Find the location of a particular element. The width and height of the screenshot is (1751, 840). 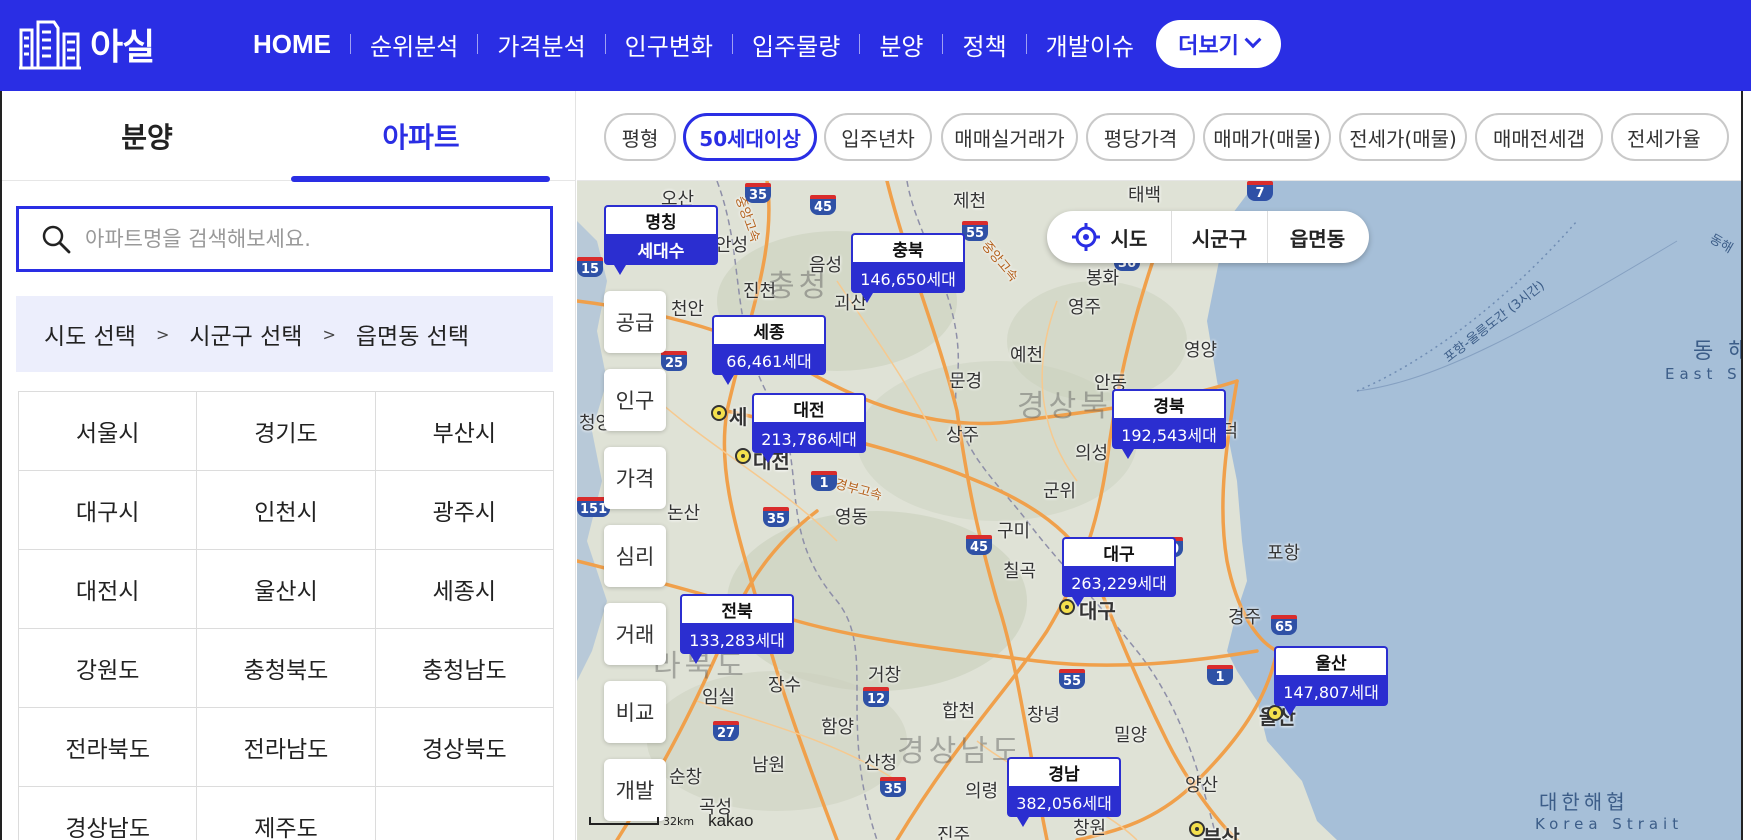

side-button-population: 인구 is located at coordinates (635, 400).